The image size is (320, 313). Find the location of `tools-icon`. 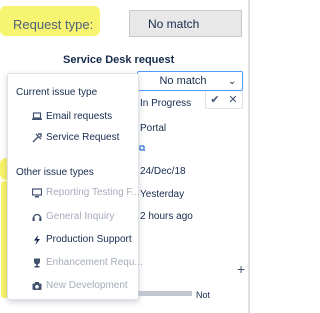

tools-icon is located at coordinates (37, 137).